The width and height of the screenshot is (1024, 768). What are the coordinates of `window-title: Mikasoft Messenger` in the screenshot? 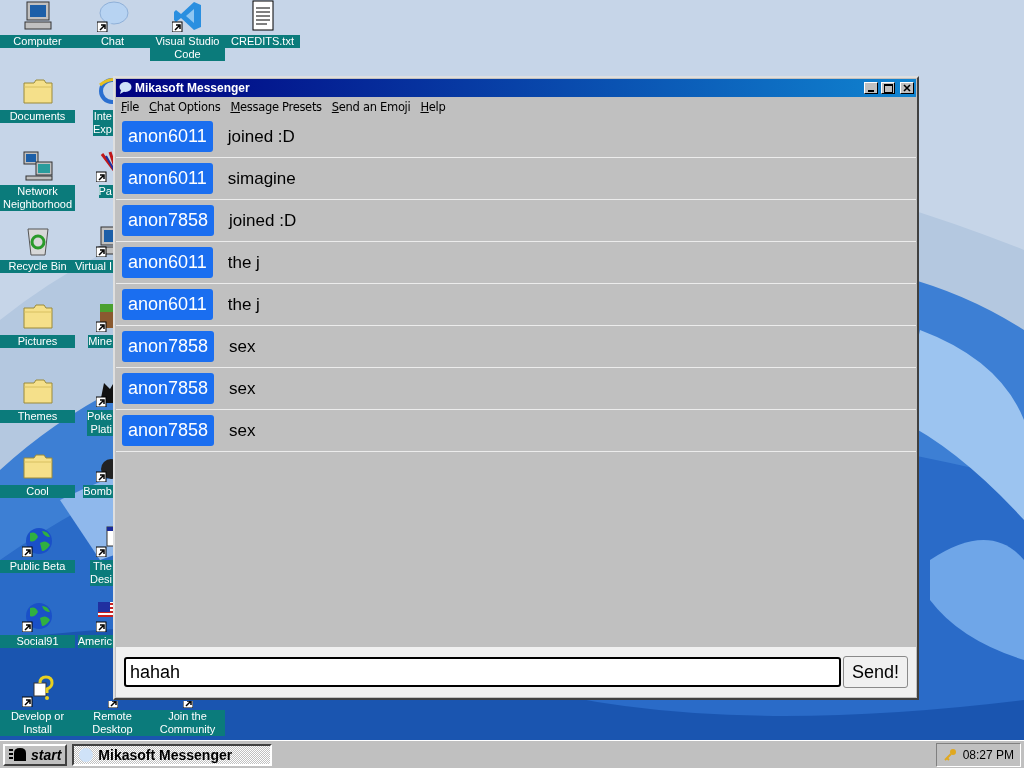 It's located at (193, 88).